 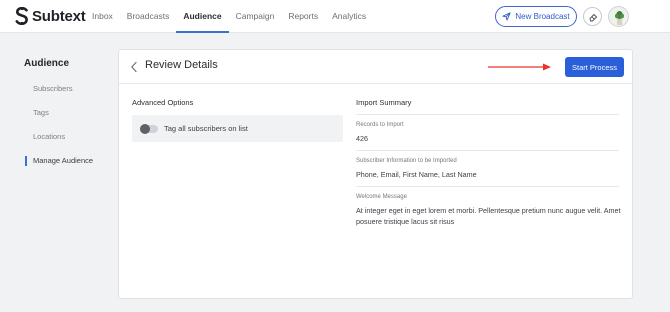 What do you see at coordinates (542, 16) in the screenshot?
I see `new-broadcast-label: New Broadcast` at bounding box center [542, 16].